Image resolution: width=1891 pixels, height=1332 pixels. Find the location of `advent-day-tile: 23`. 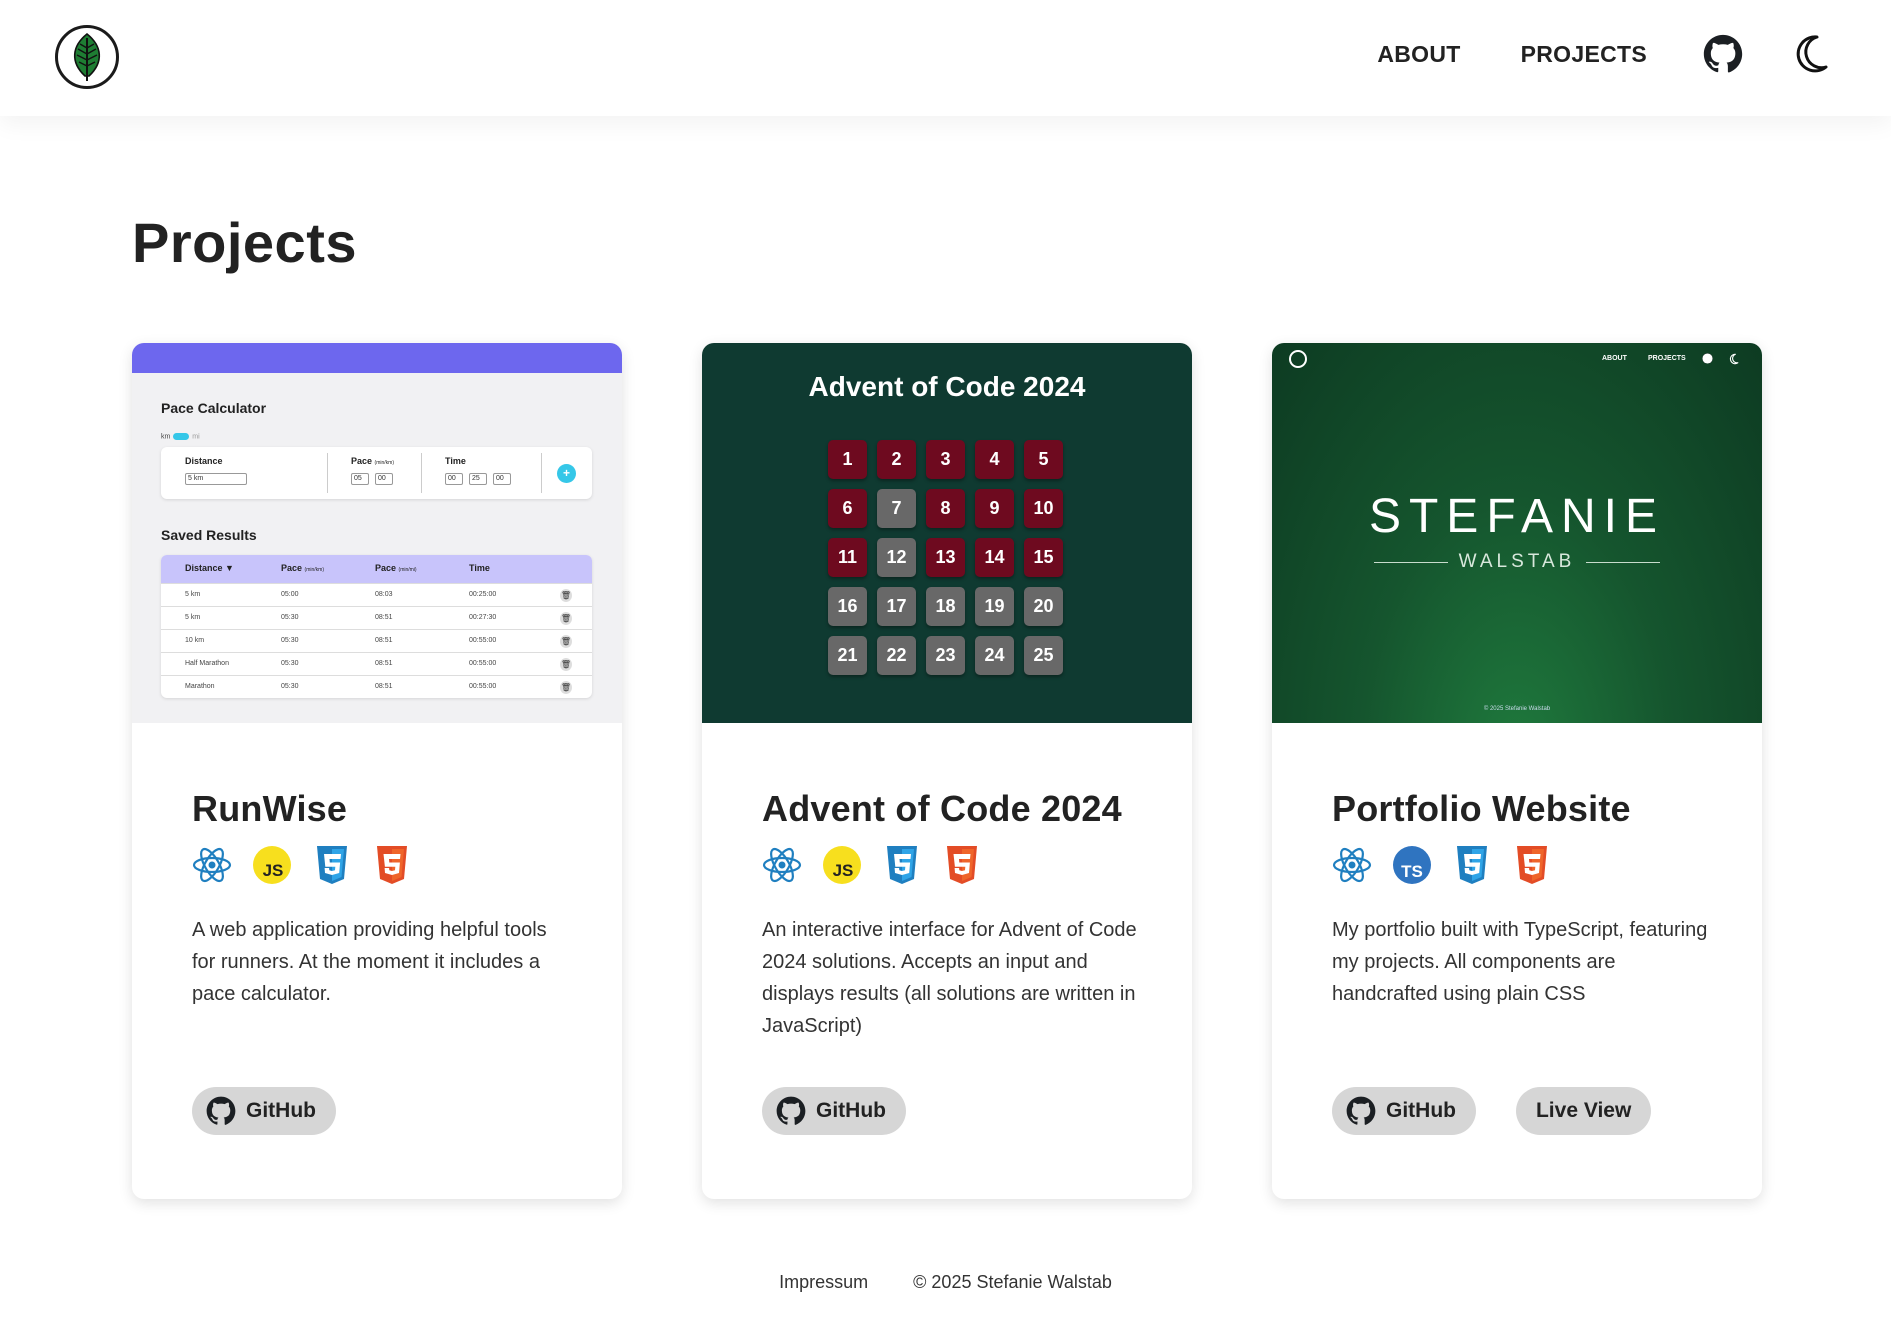

advent-day-tile: 23 is located at coordinates (945, 655).